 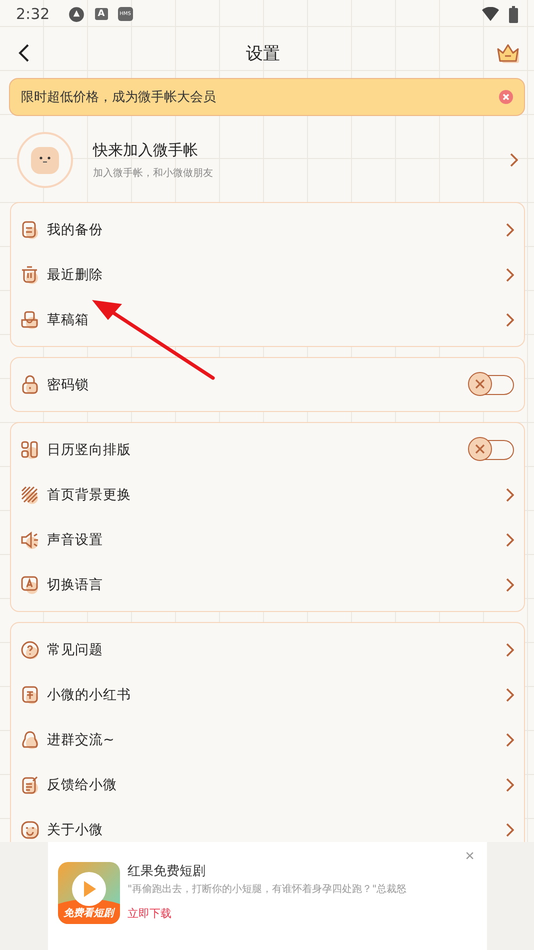 What do you see at coordinates (267, 649) in the screenshot?
I see `settings-row: 常见问题` at bounding box center [267, 649].